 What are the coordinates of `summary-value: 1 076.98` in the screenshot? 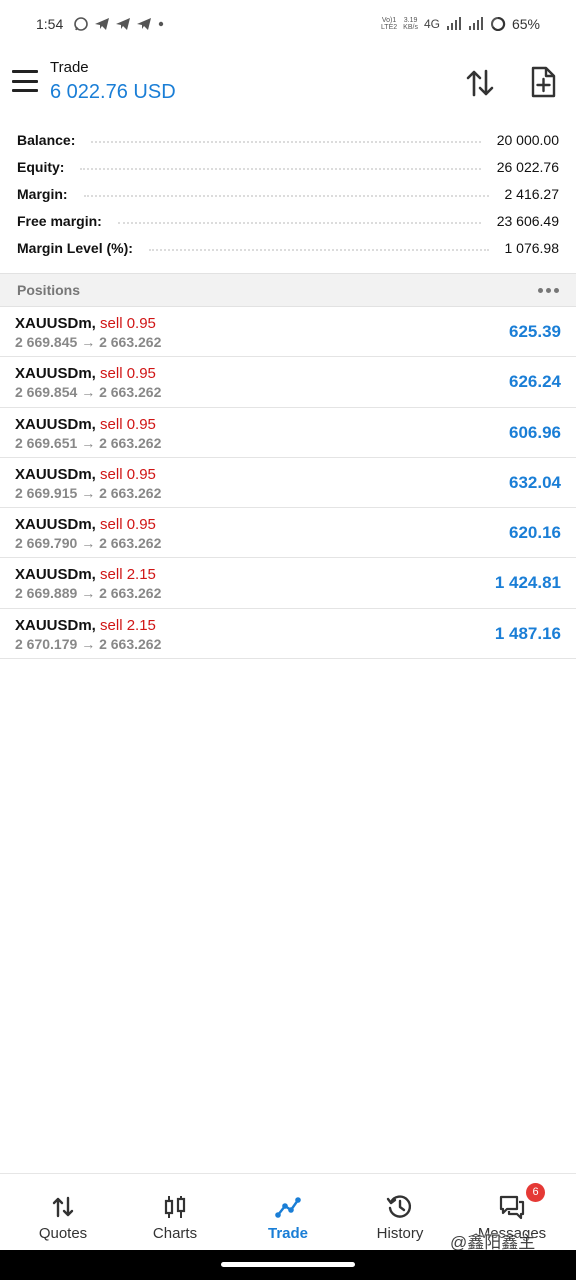 It's located at (528, 248).